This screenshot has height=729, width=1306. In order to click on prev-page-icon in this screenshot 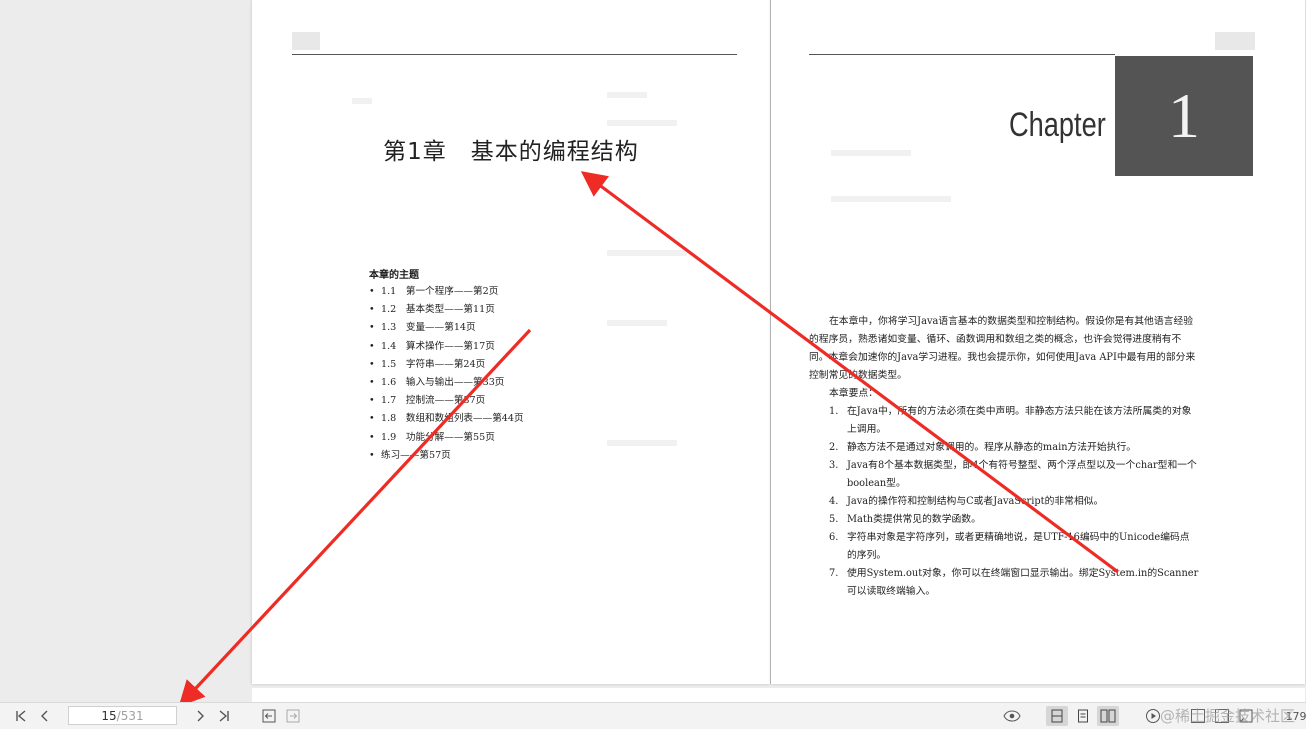, I will do `click(45, 716)`.